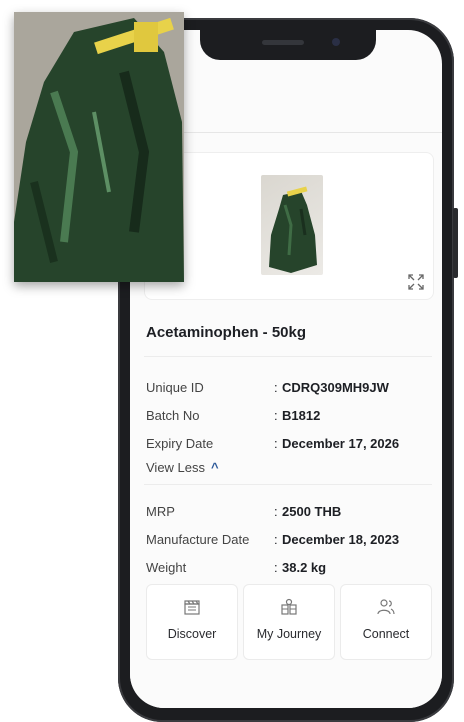  Describe the element at coordinates (304, 567) in the screenshot. I see `detail-value: 38.2 kg` at that location.